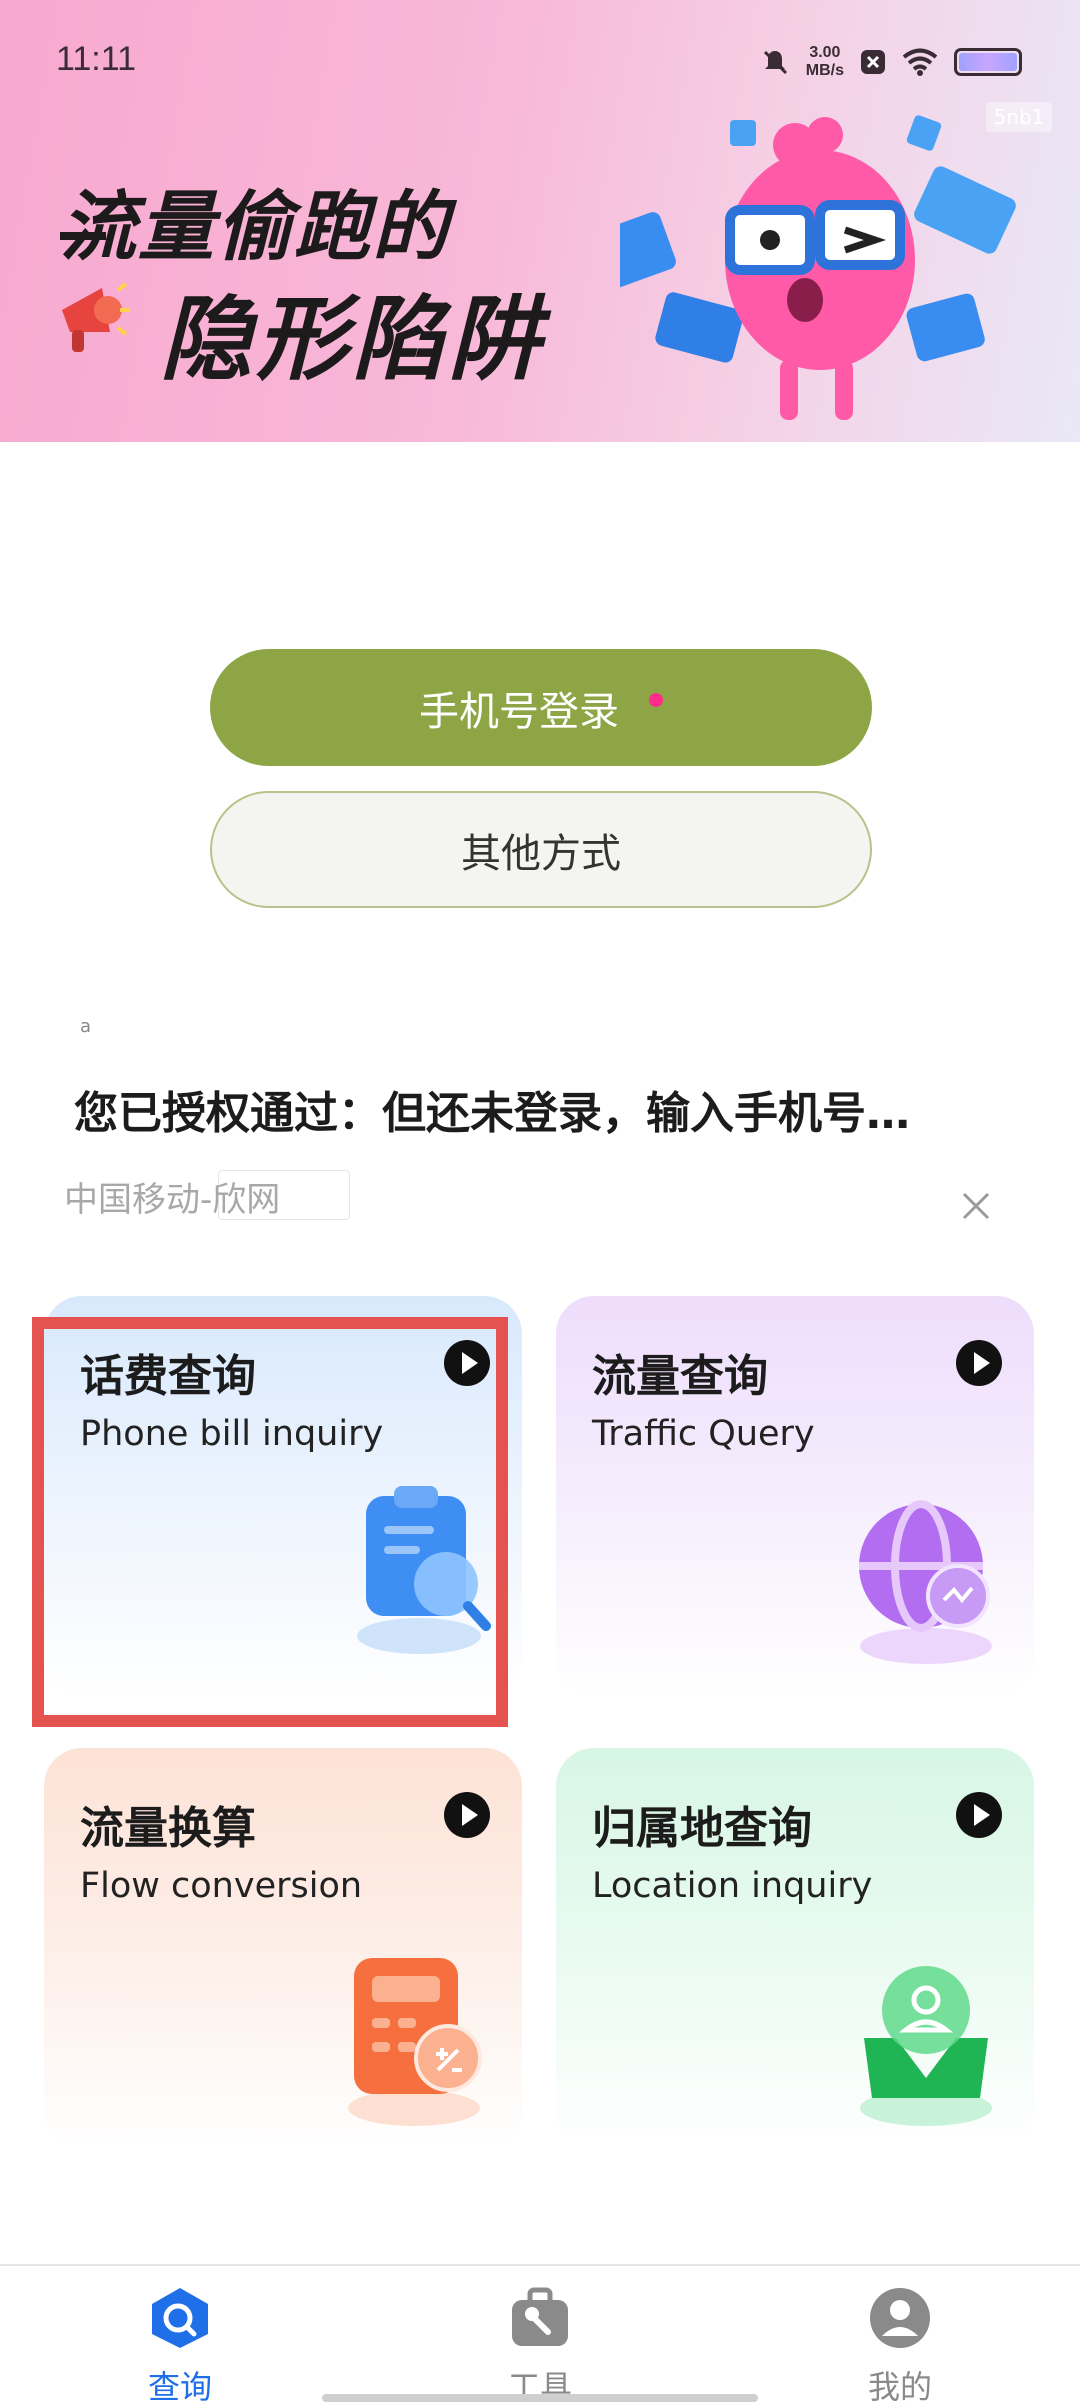 The image size is (1080, 2408). What do you see at coordinates (86, 1026) in the screenshot?
I see `ad-mark: a` at bounding box center [86, 1026].